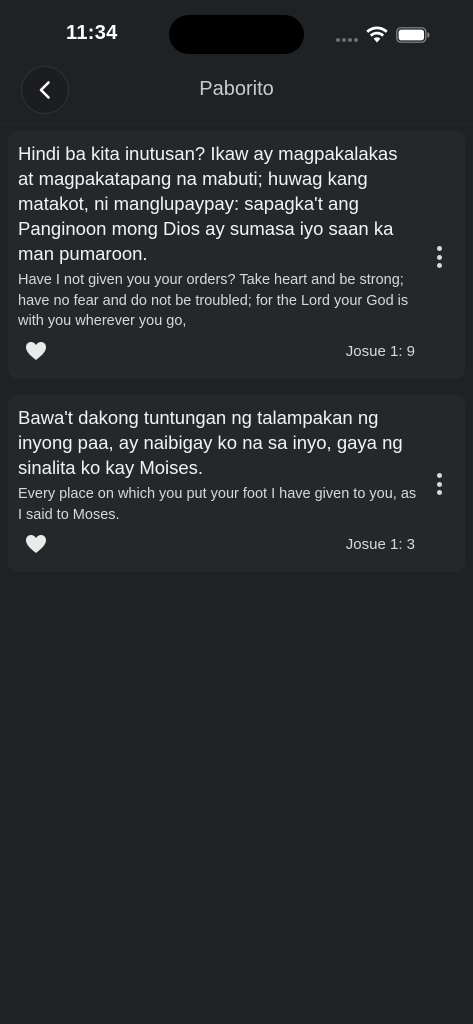 The width and height of the screenshot is (473, 1024). What do you see at coordinates (236, 34) in the screenshot?
I see `dynamic-island` at bounding box center [236, 34].